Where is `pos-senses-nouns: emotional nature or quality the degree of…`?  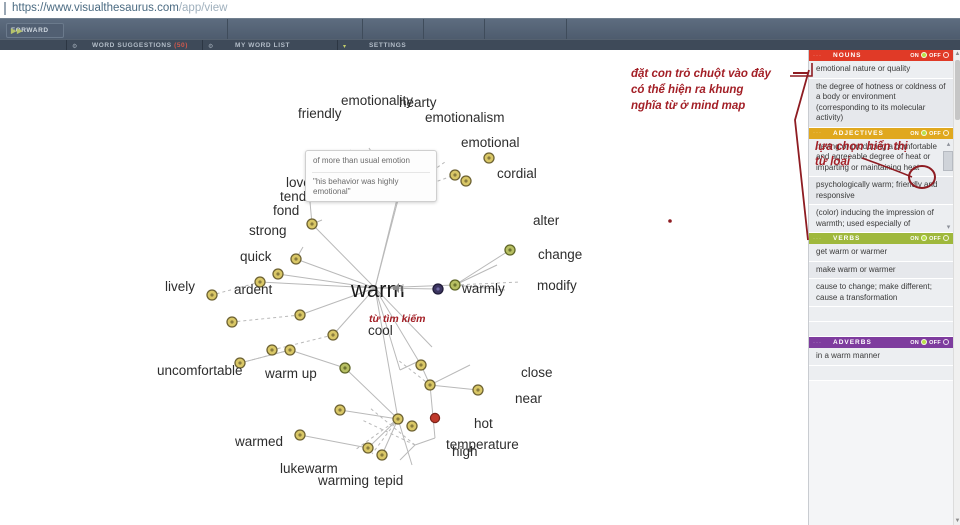
pos-senses-nouns: emotional nature or quality the degree of… is located at coordinates (881, 94).